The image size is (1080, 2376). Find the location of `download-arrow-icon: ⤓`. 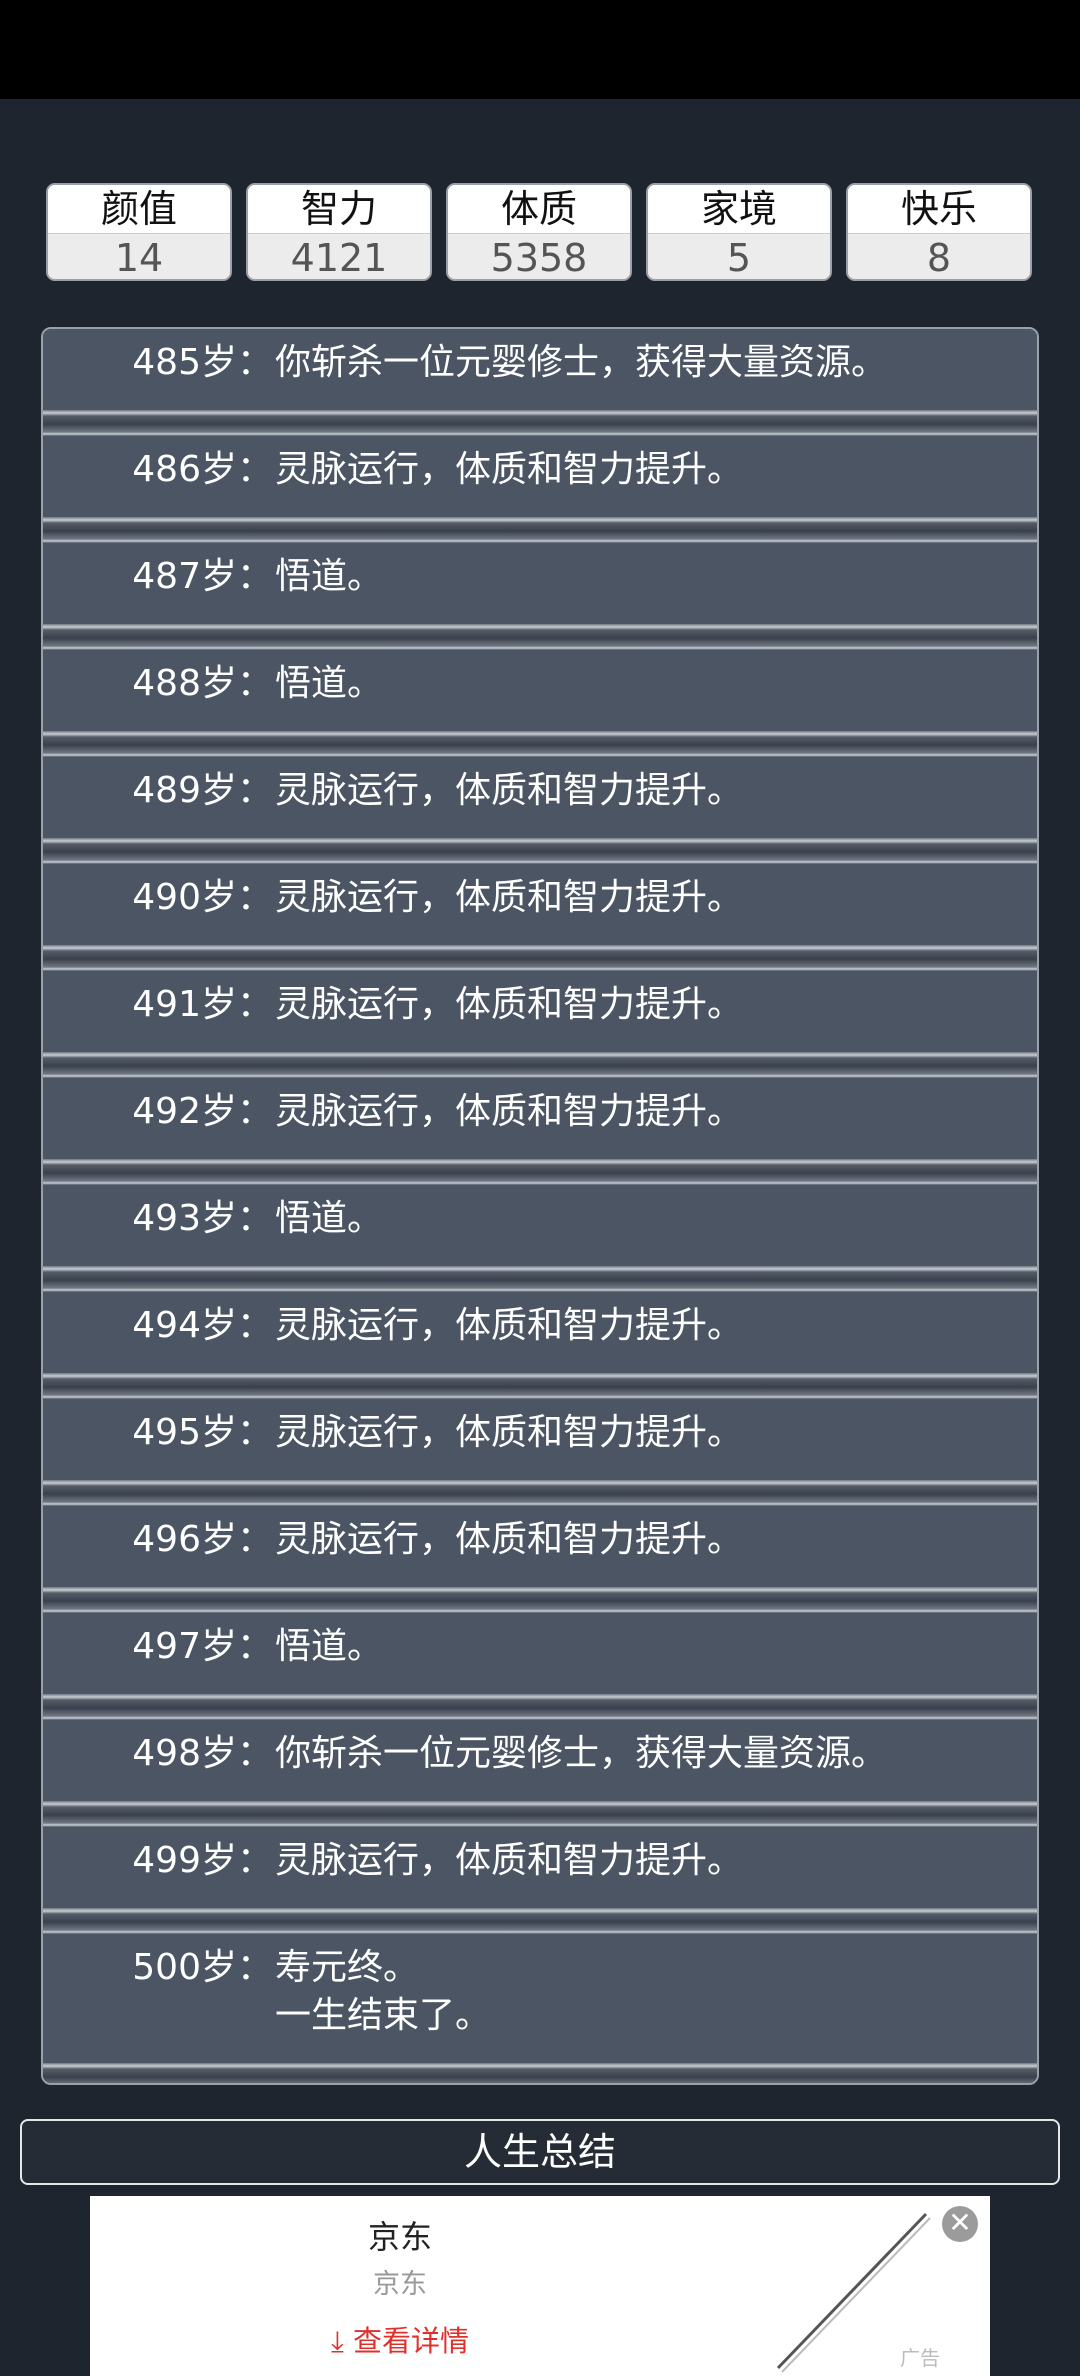

download-arrow-icon: ⤓ is located at coordinates (337, 2341).